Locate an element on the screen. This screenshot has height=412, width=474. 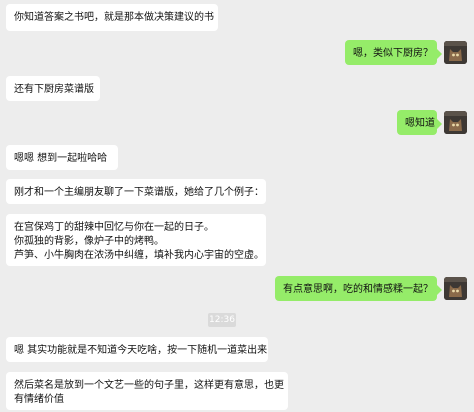
message-bubble-right: 嗯知道 is located at coordinates (419, 122).